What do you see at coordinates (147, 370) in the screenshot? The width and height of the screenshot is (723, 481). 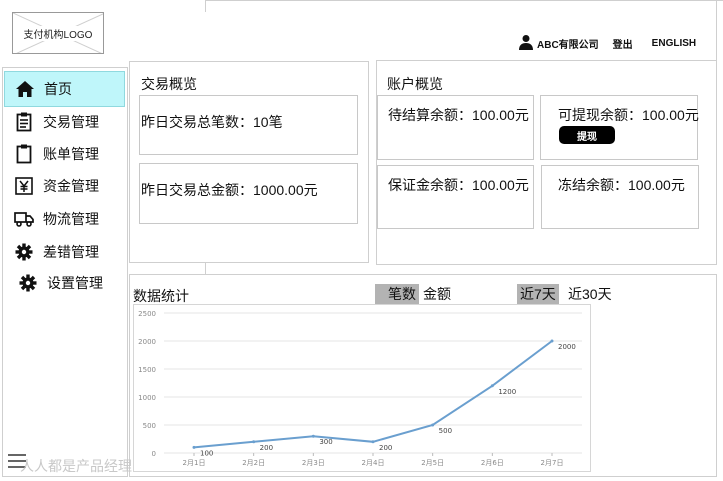 I see `y-tick-label: 1500` at bounding box center [147, 370].